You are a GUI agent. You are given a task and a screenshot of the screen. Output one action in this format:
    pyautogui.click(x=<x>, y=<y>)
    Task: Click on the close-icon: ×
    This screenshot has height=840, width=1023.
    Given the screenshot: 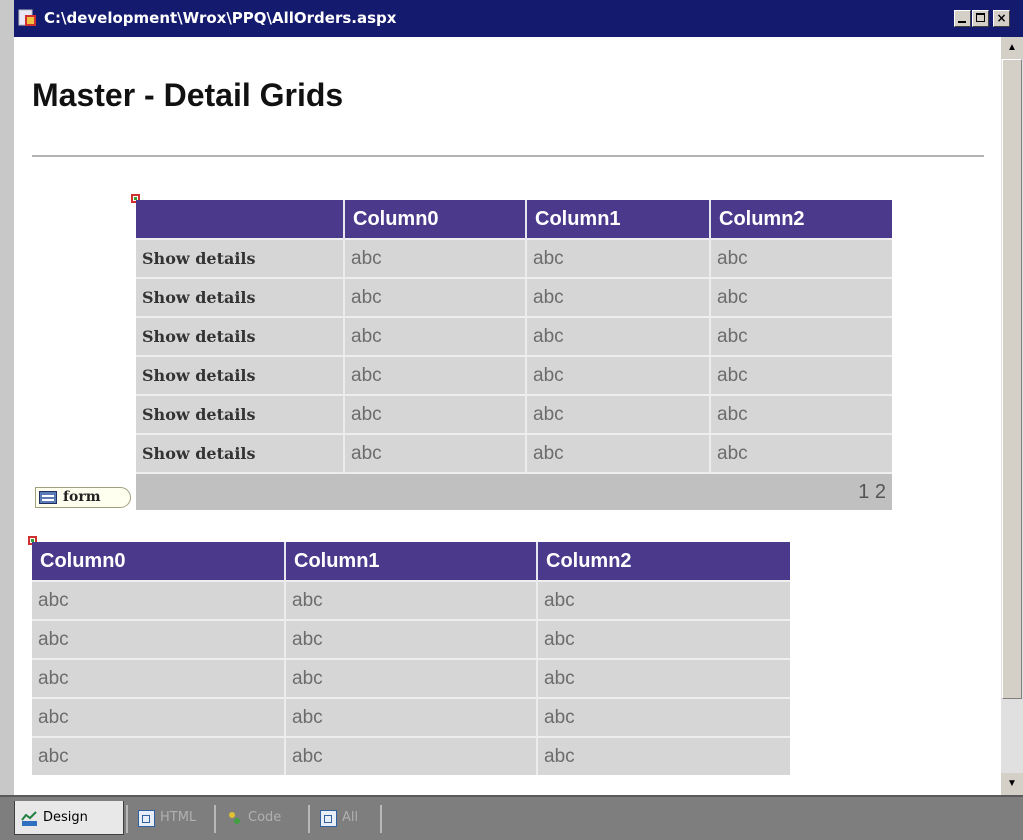 What is the action you would take?
    pyautogui.click(x=1001, y=18)
    